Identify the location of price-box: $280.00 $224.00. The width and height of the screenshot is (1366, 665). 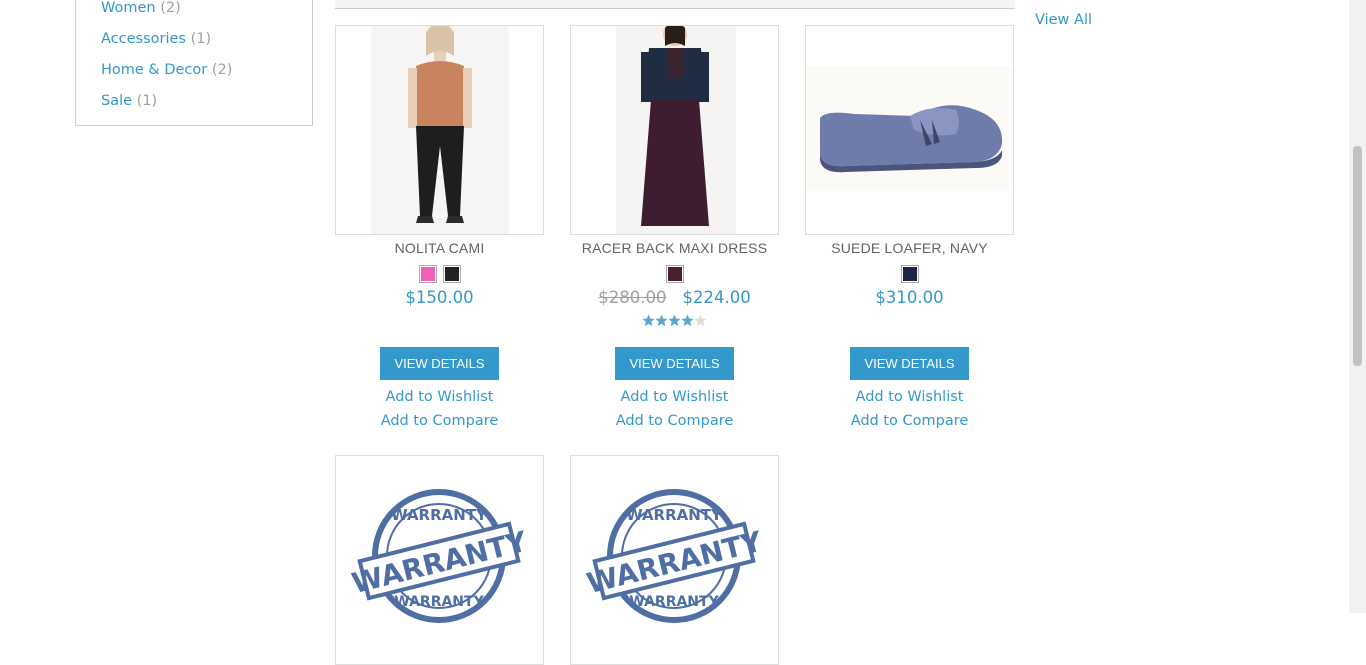
(674, 297).